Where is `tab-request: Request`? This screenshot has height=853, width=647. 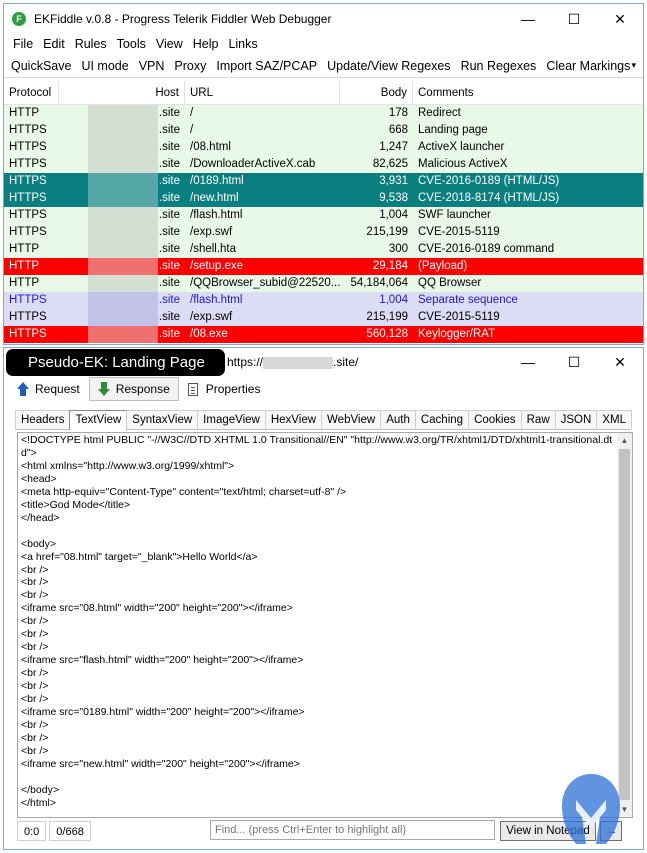
tab-request: Request is located at coordinates (48, 389).